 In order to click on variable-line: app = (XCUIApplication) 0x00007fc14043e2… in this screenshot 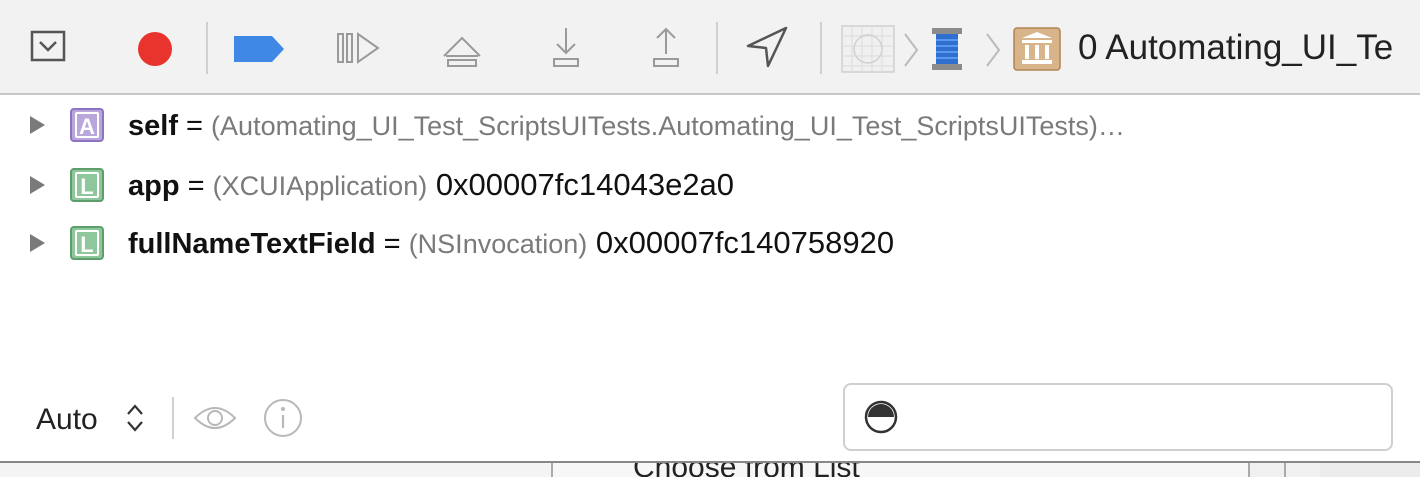, I will do `click(431, 185)`.